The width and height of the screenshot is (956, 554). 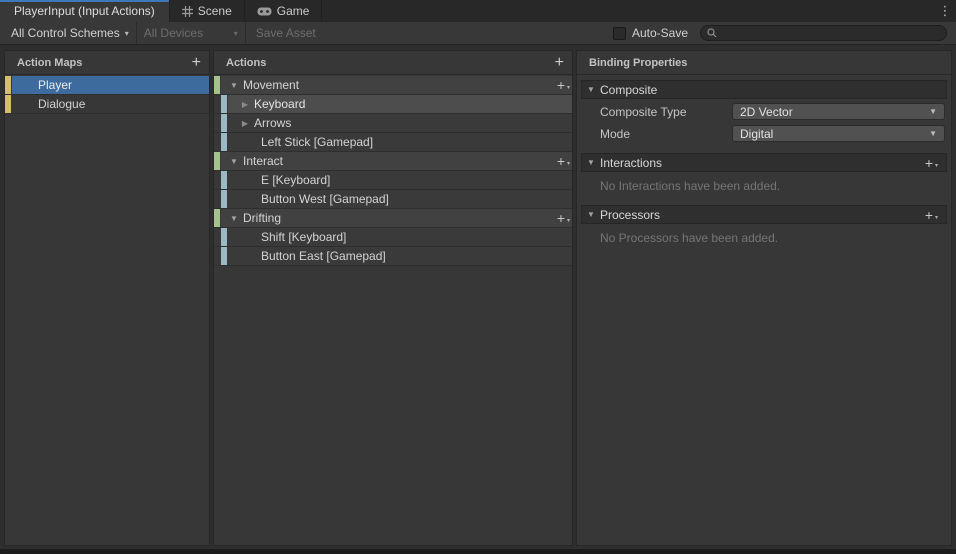 What do you see at coordinates (689, 238) in the screenshot?
I see `processors-empty-message: No Processors have been added.` at bounding box center [689, 238].